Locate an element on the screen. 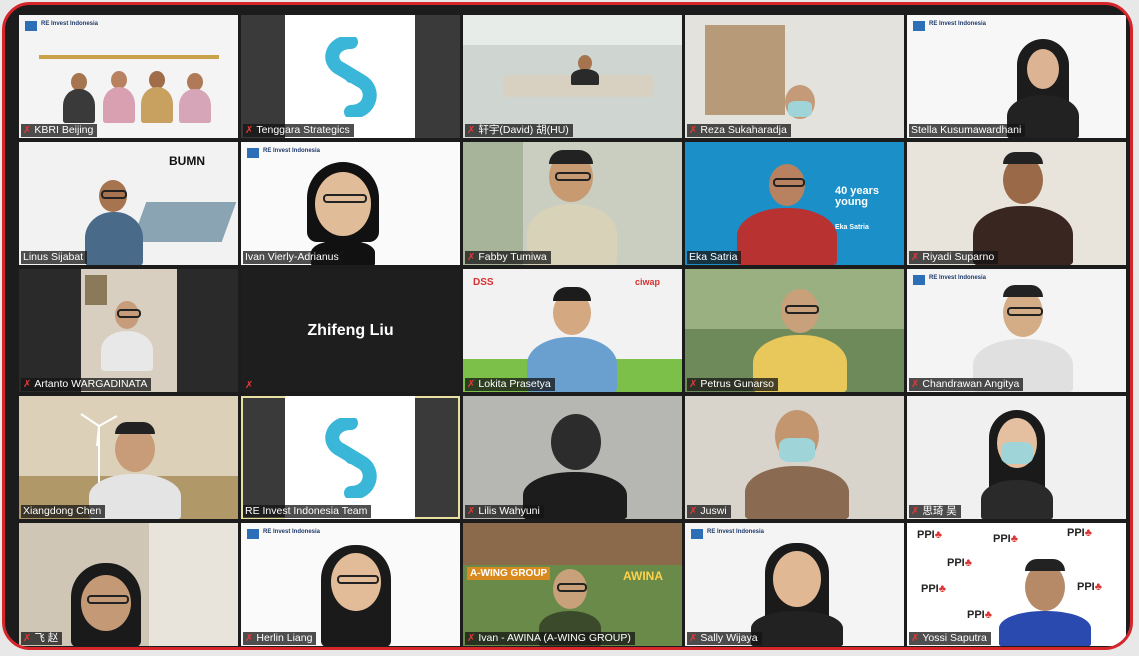  participant-name-label: ✗ Chandrawan Angitya is located at coordinates (966, 384).